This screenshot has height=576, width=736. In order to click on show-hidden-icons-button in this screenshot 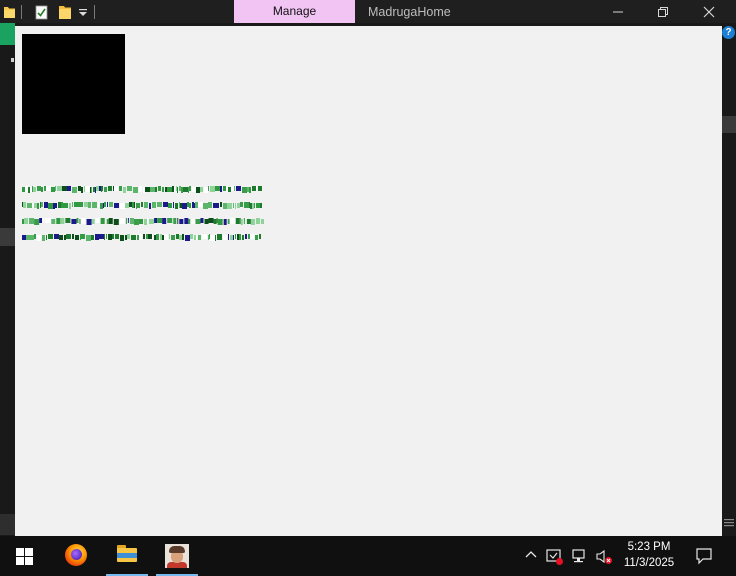, I will do `click(530, 556)`.